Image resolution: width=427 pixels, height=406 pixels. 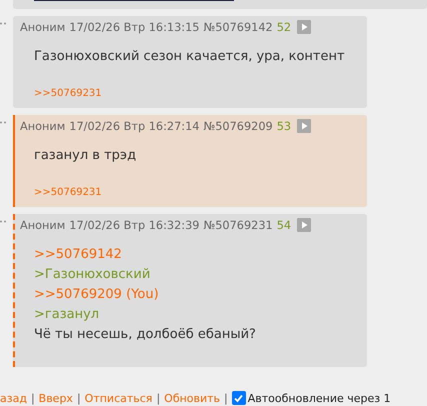 I want to click on quote-text: >газанул, so click(x=67, y=315).